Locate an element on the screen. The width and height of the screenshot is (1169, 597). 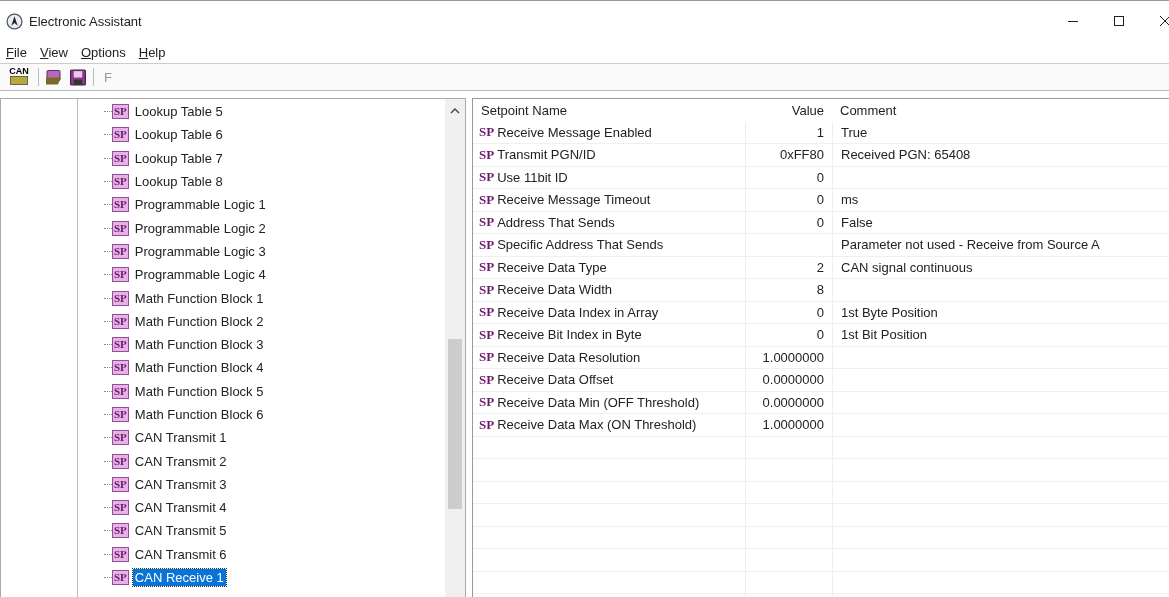
setpoint-name: Receive Data Offset is located at coordinates (555, 380).